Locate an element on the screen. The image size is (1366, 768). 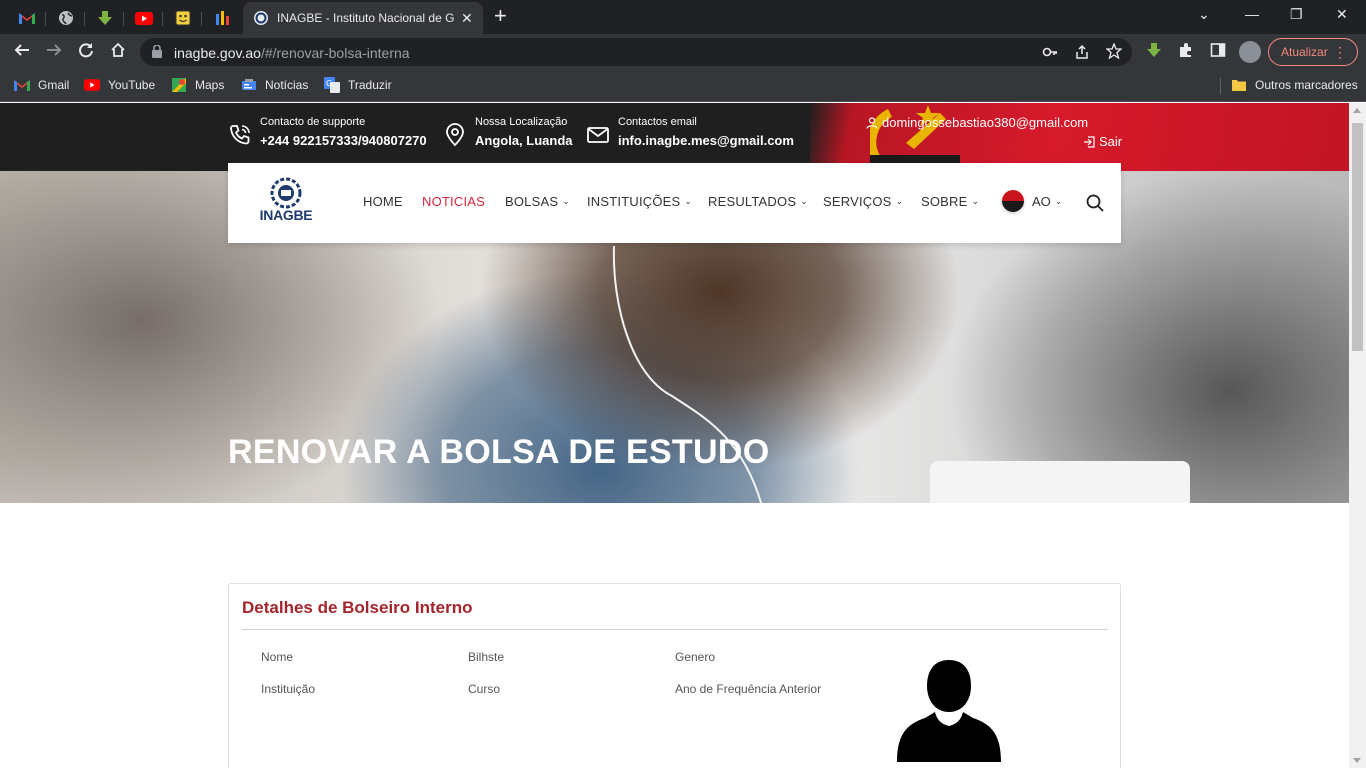
tab-gmail is located at coordinates (27, 18).